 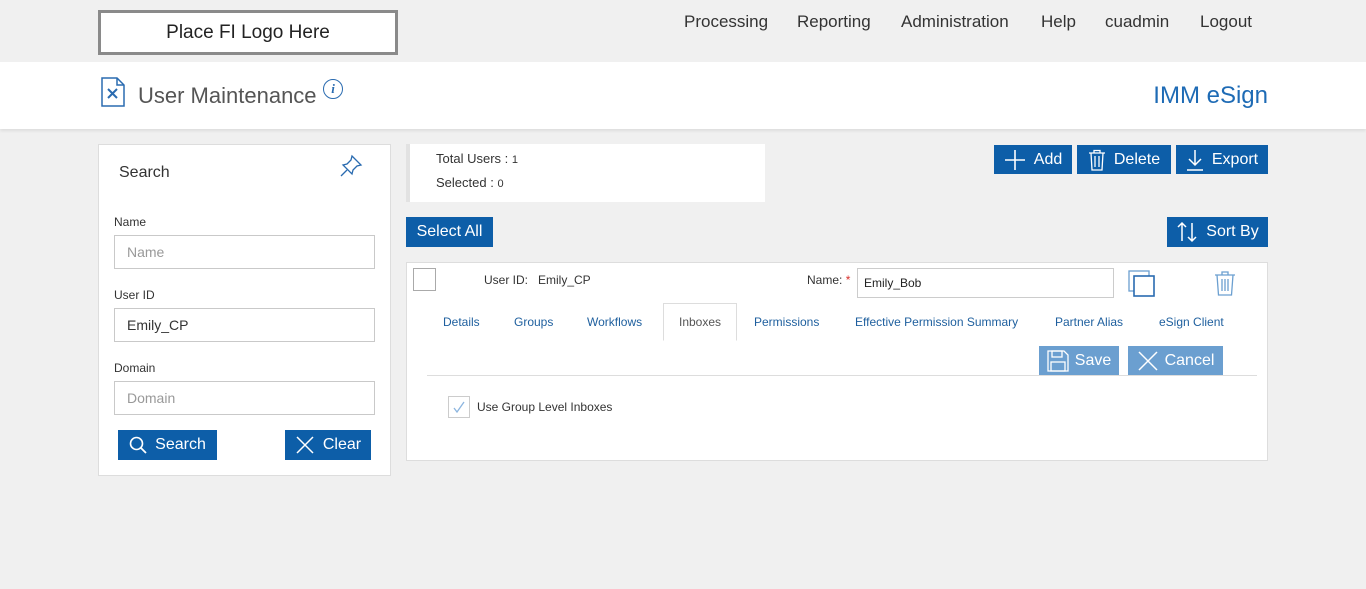 I want to click on search-button: Search, so click(x=167, y=445).